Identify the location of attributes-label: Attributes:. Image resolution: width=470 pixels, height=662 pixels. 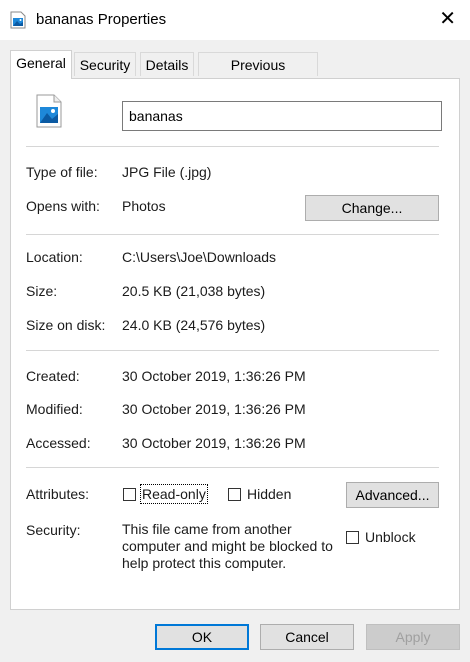
(58, 494).